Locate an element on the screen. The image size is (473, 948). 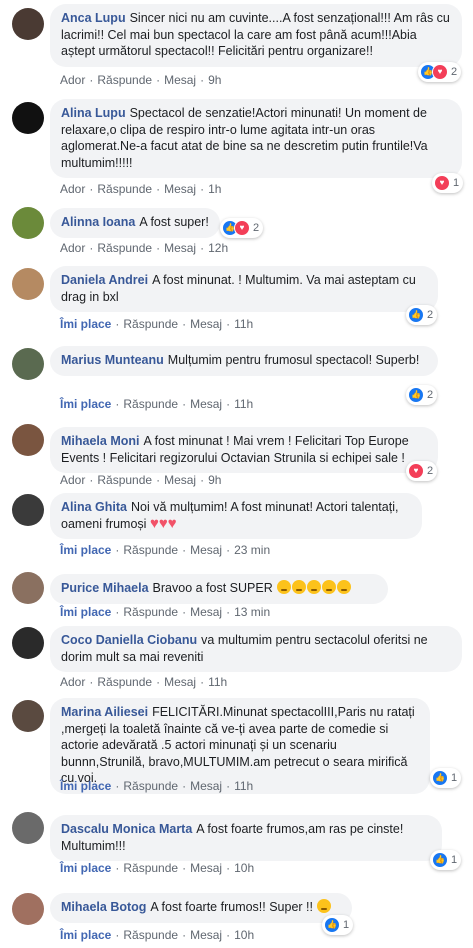
comment-time: 13 min is located at coordinates (252, 612).